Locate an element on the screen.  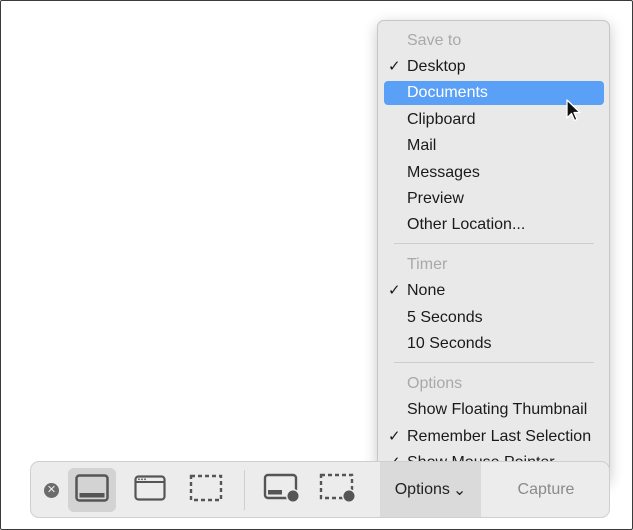
record-selected-portion-icon is located at coordinates (339, 490).